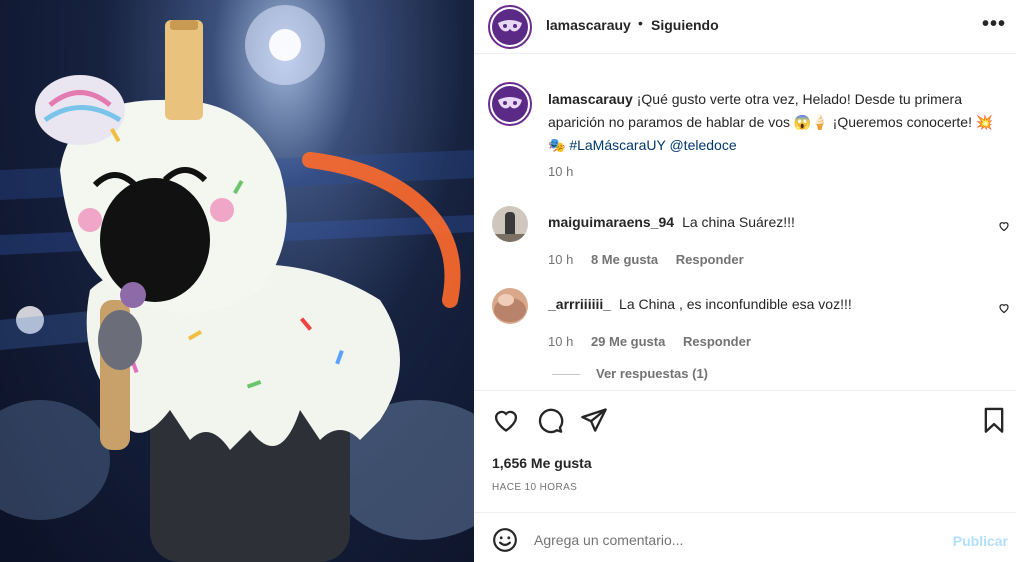 The width and height of the screenshot is (1016, 562). I want to click on comment-text-block: maiguimaraens_94 La china Suárez!!!, so click(671, 222).